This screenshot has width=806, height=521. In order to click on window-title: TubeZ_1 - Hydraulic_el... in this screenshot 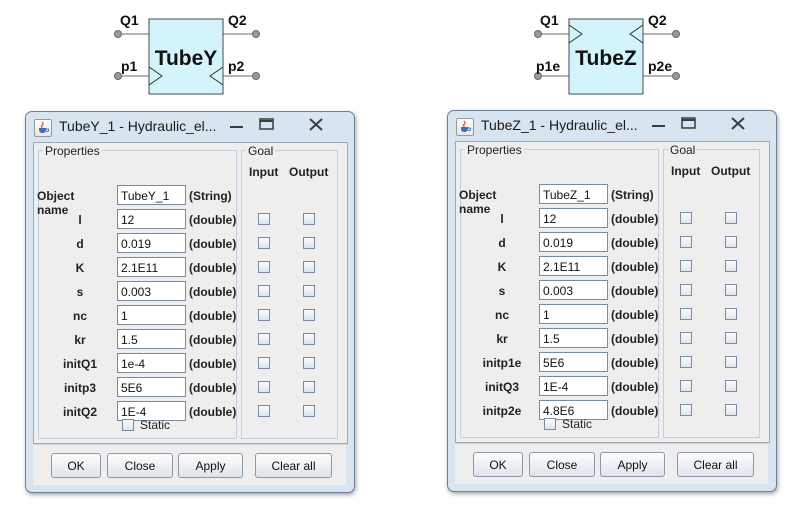, I will do `click(559, 125)`.